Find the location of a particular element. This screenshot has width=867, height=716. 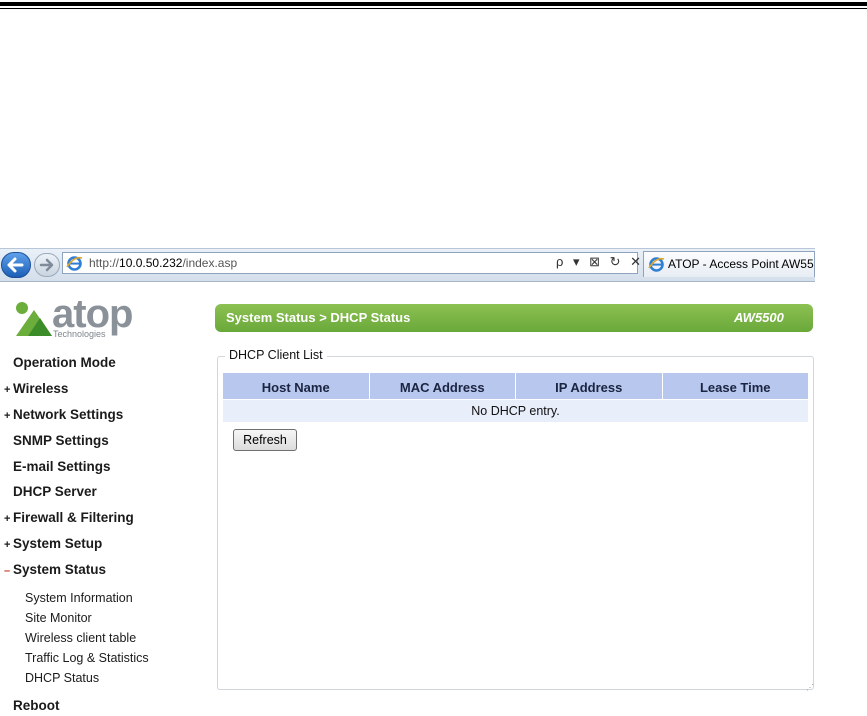

arrow-left-icon is located at coordinates (15, 265).